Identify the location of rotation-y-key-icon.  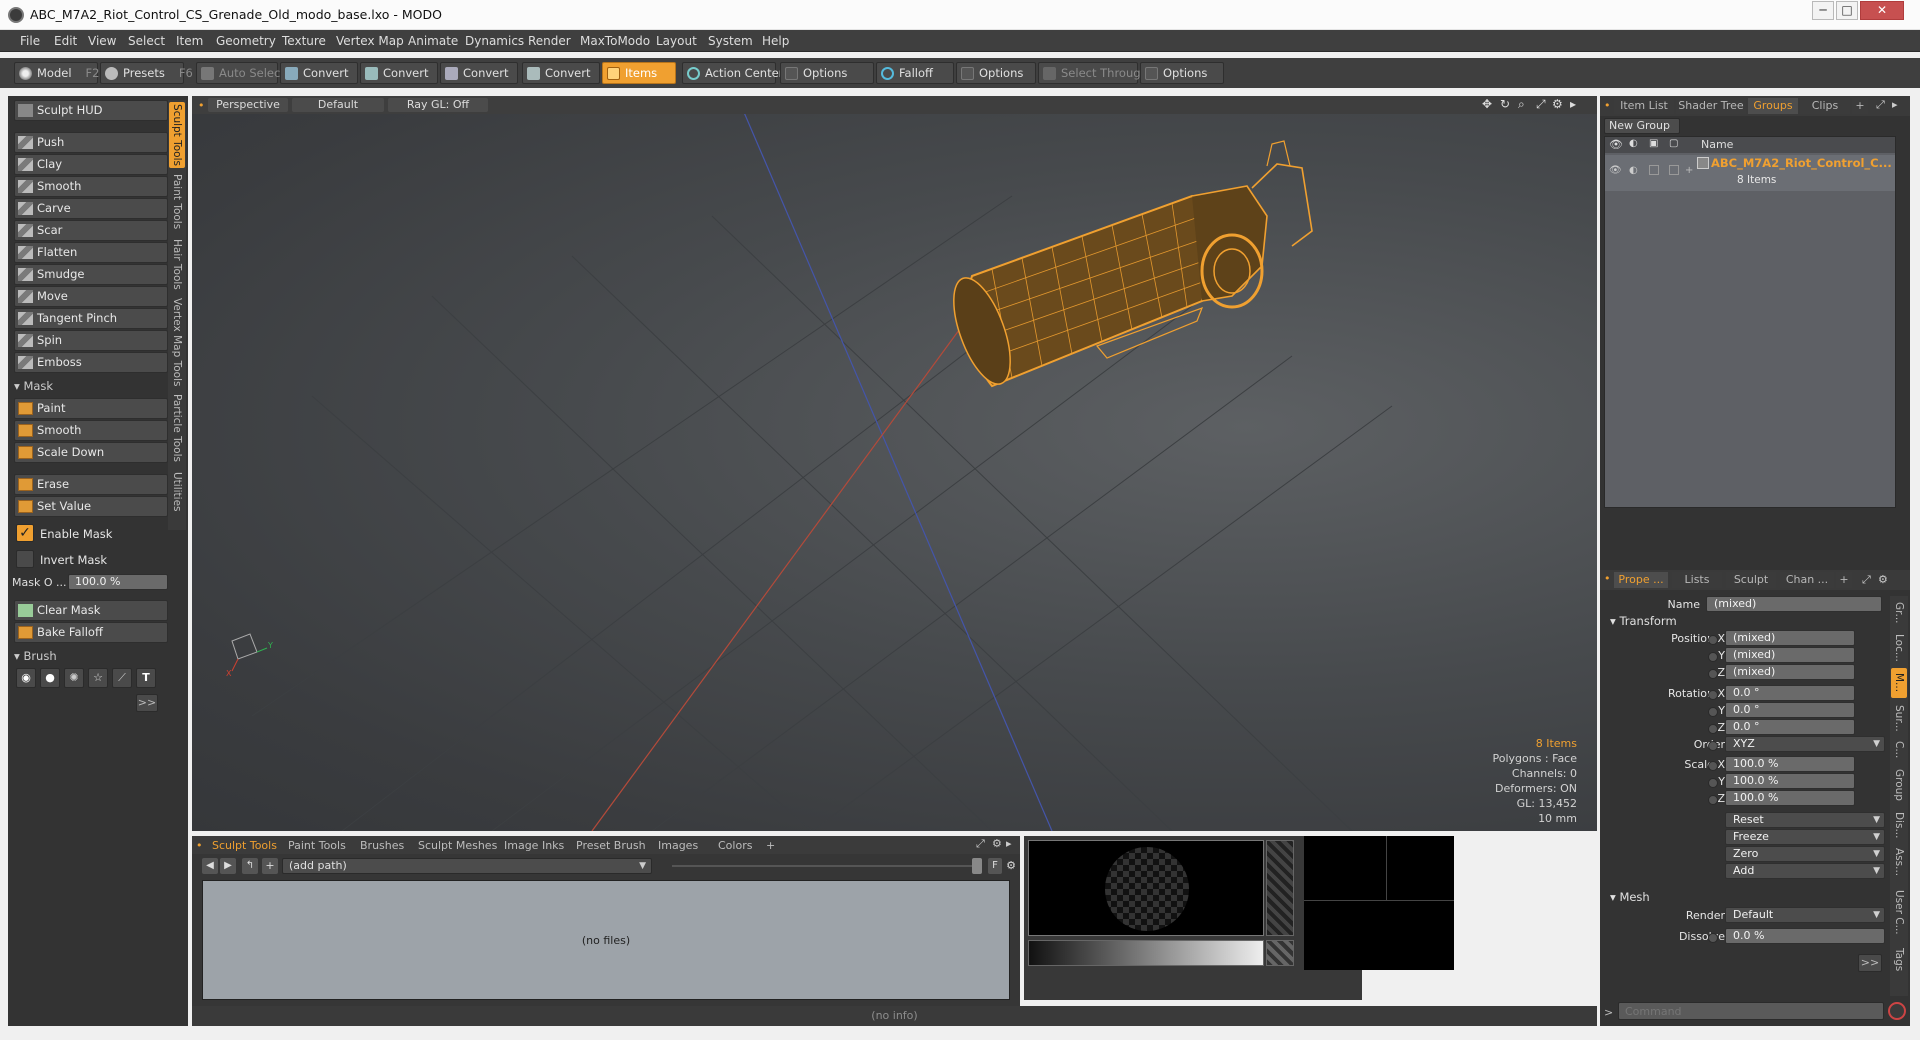
(1713, 712).